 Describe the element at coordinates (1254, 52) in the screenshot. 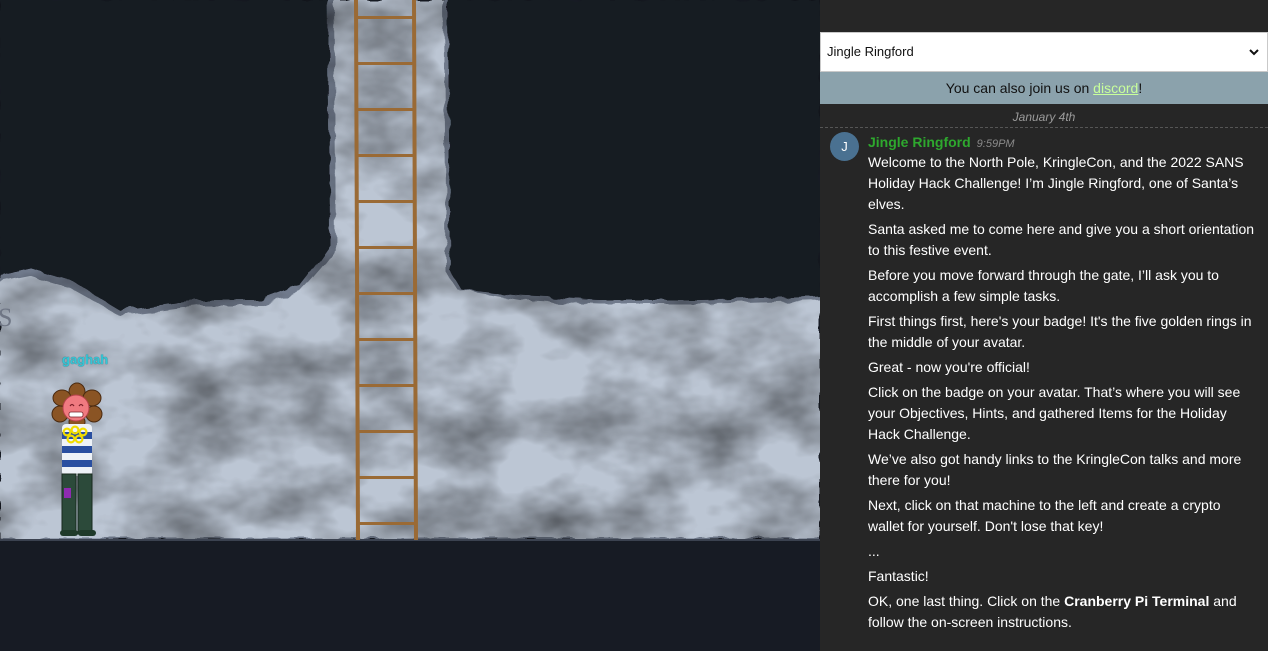

I see `chevron-down-icon` at that location.